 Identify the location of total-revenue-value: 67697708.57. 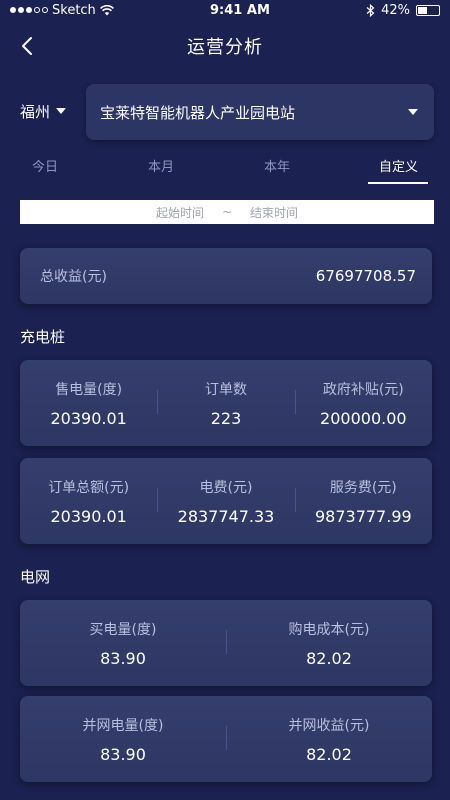
(365, 276).